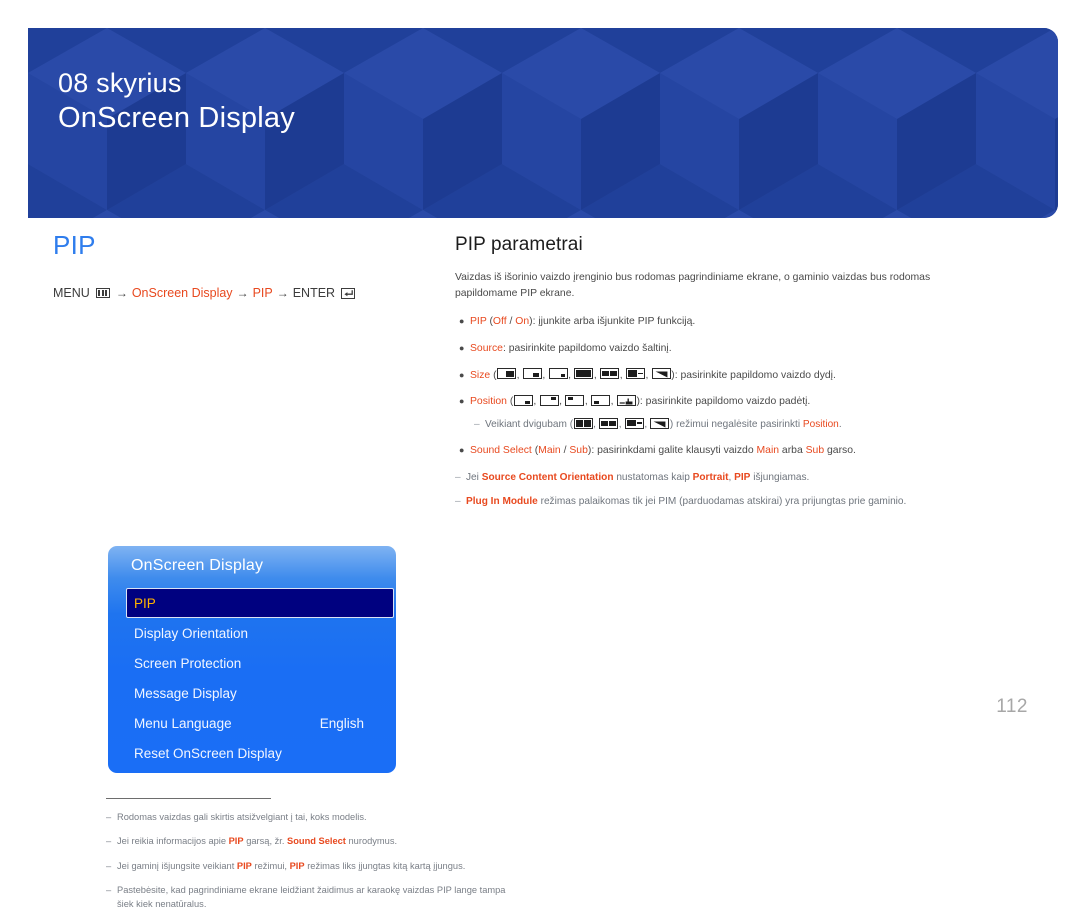 Image resolution: width=1080 pixels, height=922 pixels. What do you see at coordinates (710, 478) in the screenshot?
I see `highlighted-term: Portrait` at bounding box center [710, 478].